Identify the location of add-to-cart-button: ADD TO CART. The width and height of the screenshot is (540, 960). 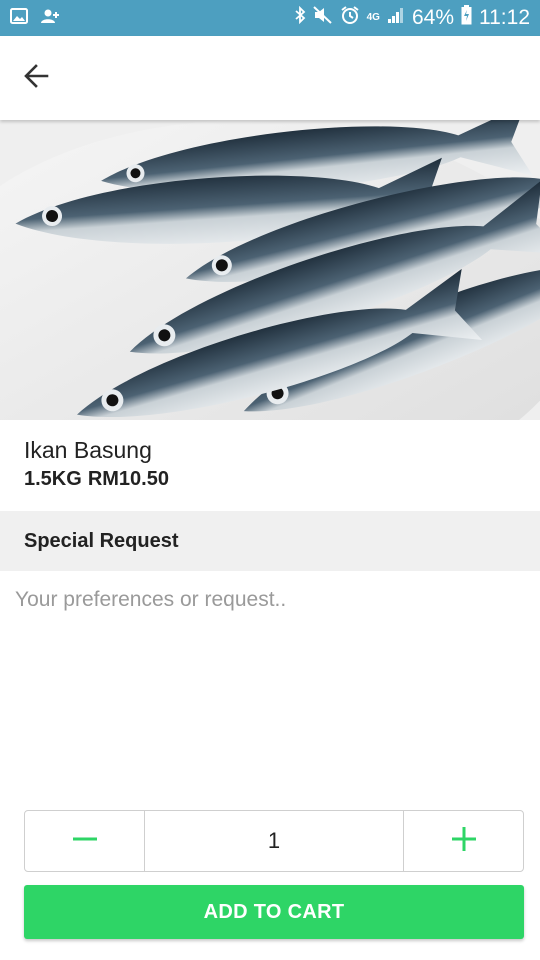
(274, 912).